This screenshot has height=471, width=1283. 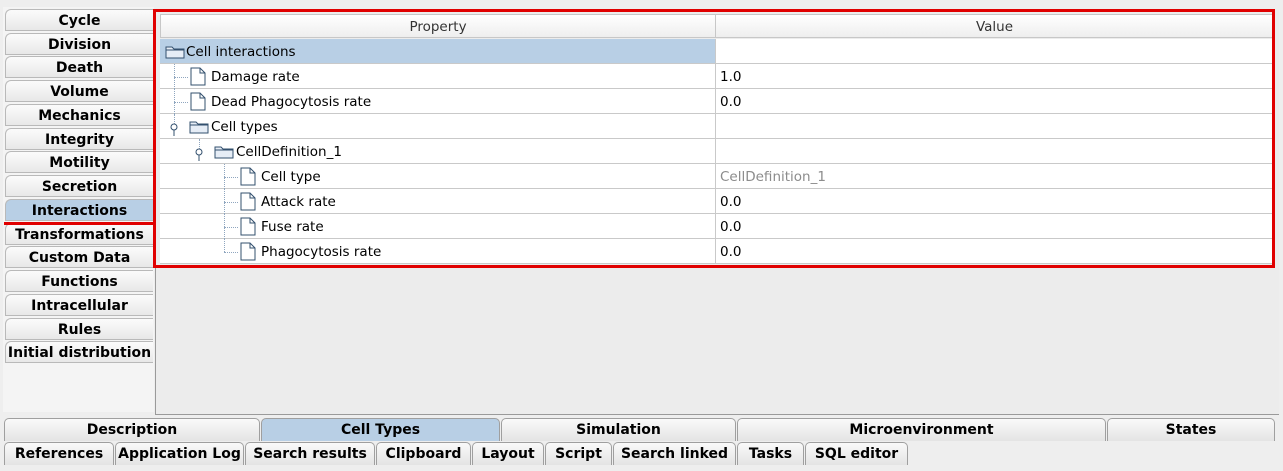 I want to click on tab-microenvironment: Microenvironment, so click(x=921, y=429).